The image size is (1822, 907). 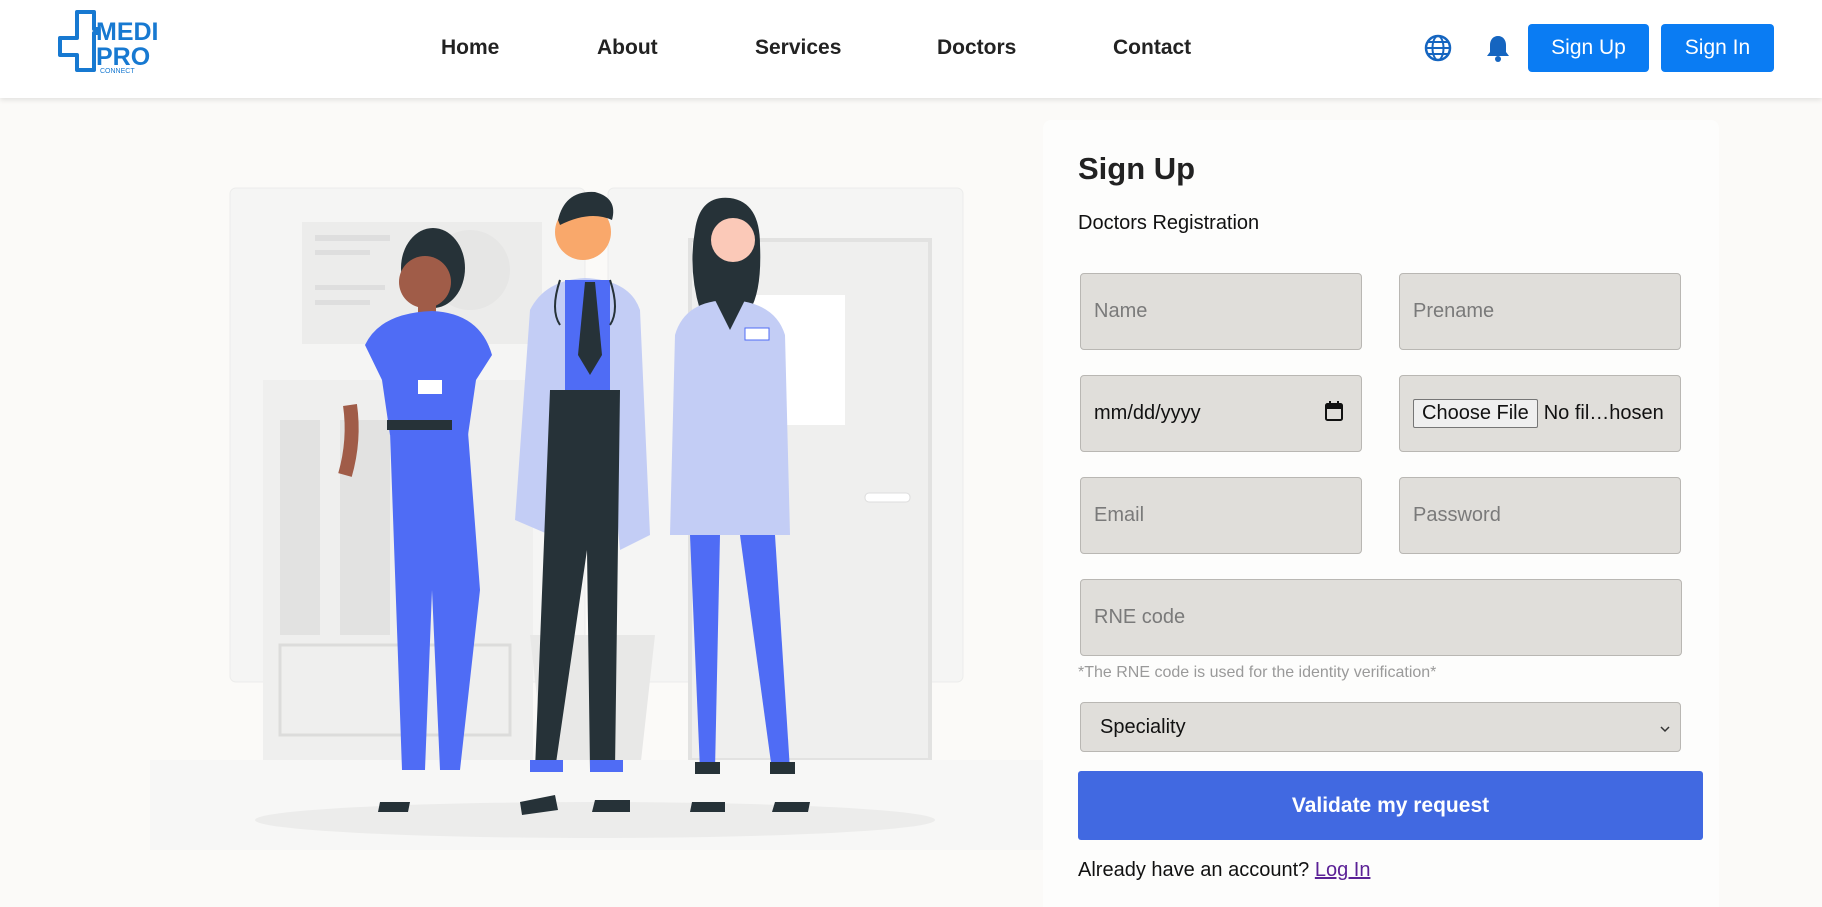 I want to click on email-placeholder: Email, so click(x=1119, y=515).